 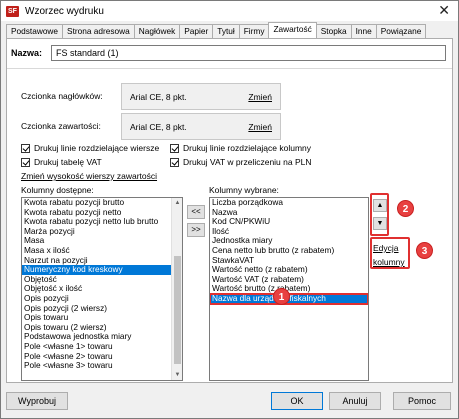 I want to click on move-right-button: >>, so click(x=196, y=230).